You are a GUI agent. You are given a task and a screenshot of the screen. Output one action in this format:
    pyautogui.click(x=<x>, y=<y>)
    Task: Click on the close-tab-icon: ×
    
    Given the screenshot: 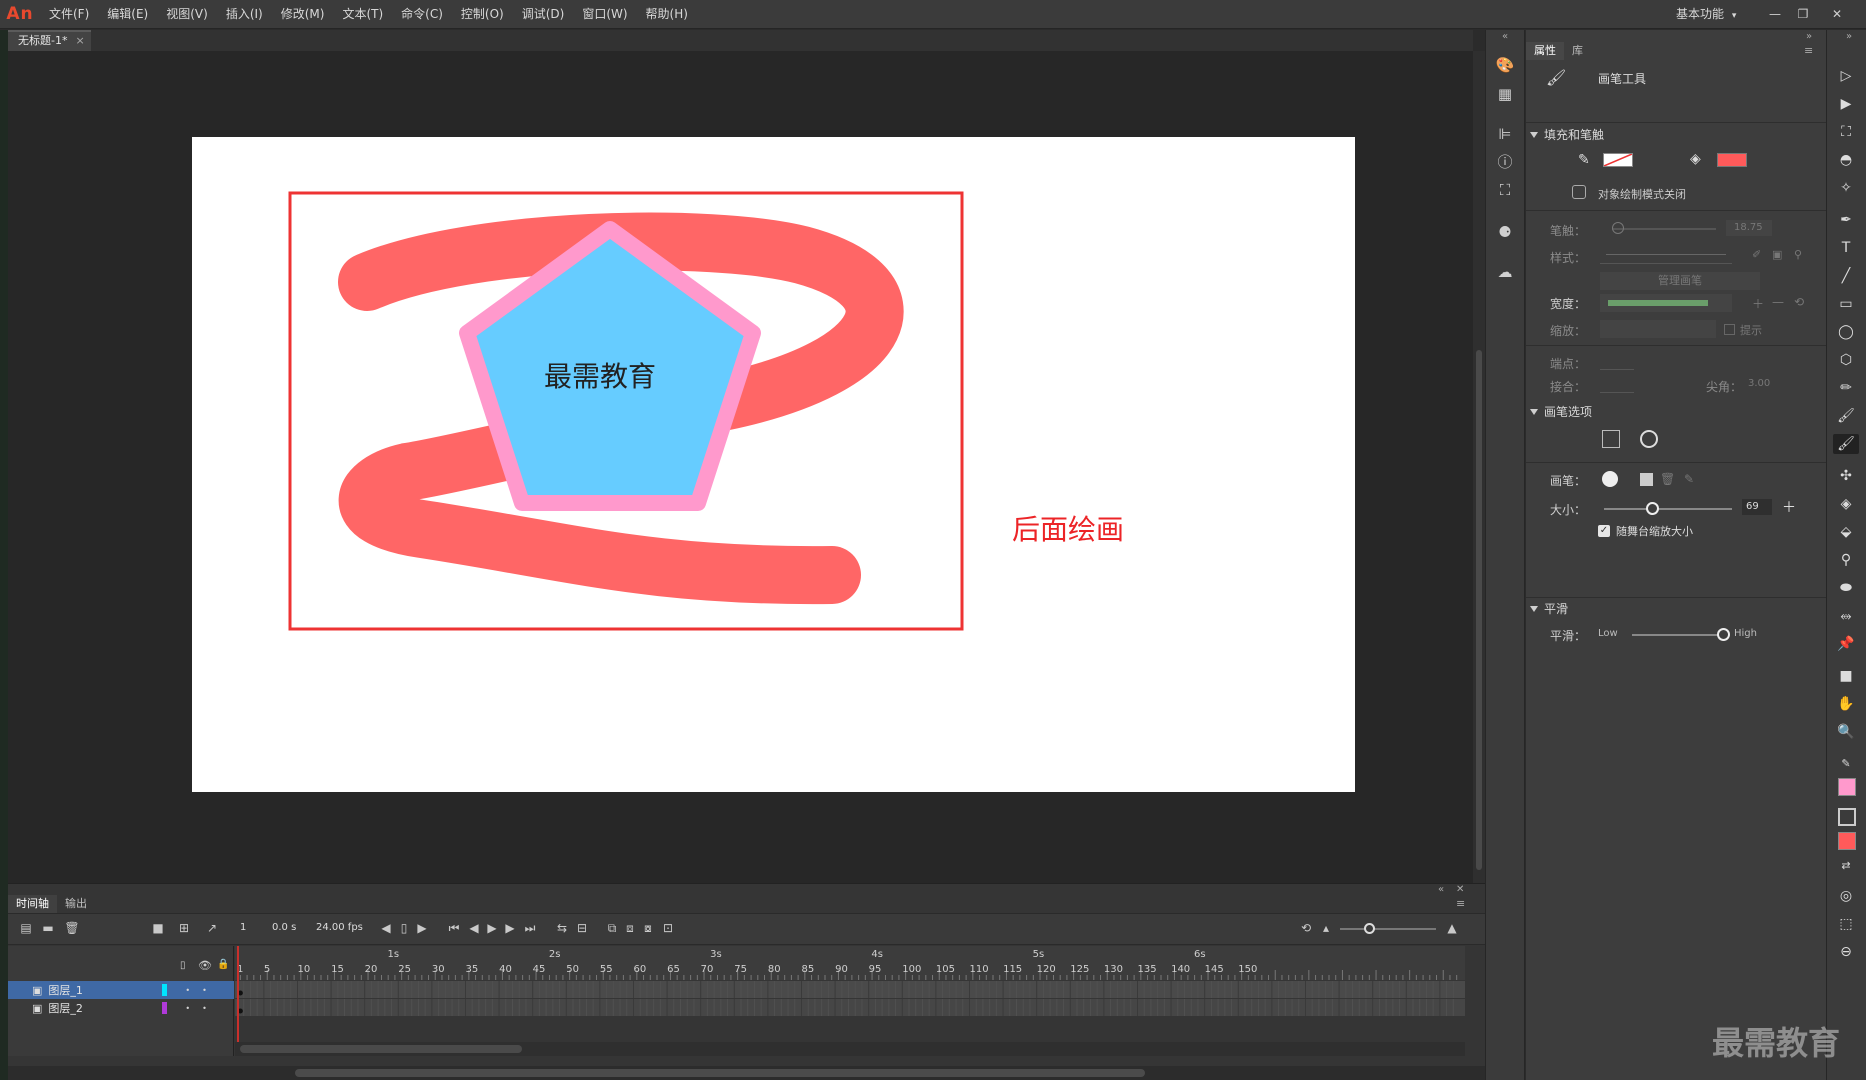 What is the action you would take?
    pyautogui.click(x=79, y=41)
    